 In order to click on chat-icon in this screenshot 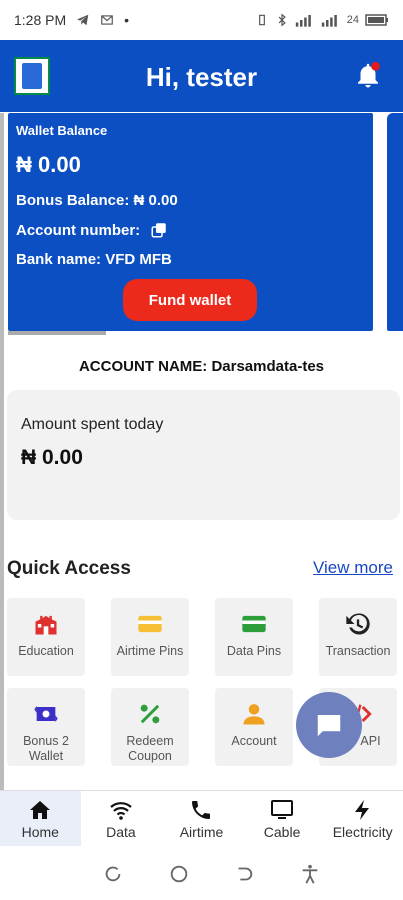, I will do `click(329, 726)`.